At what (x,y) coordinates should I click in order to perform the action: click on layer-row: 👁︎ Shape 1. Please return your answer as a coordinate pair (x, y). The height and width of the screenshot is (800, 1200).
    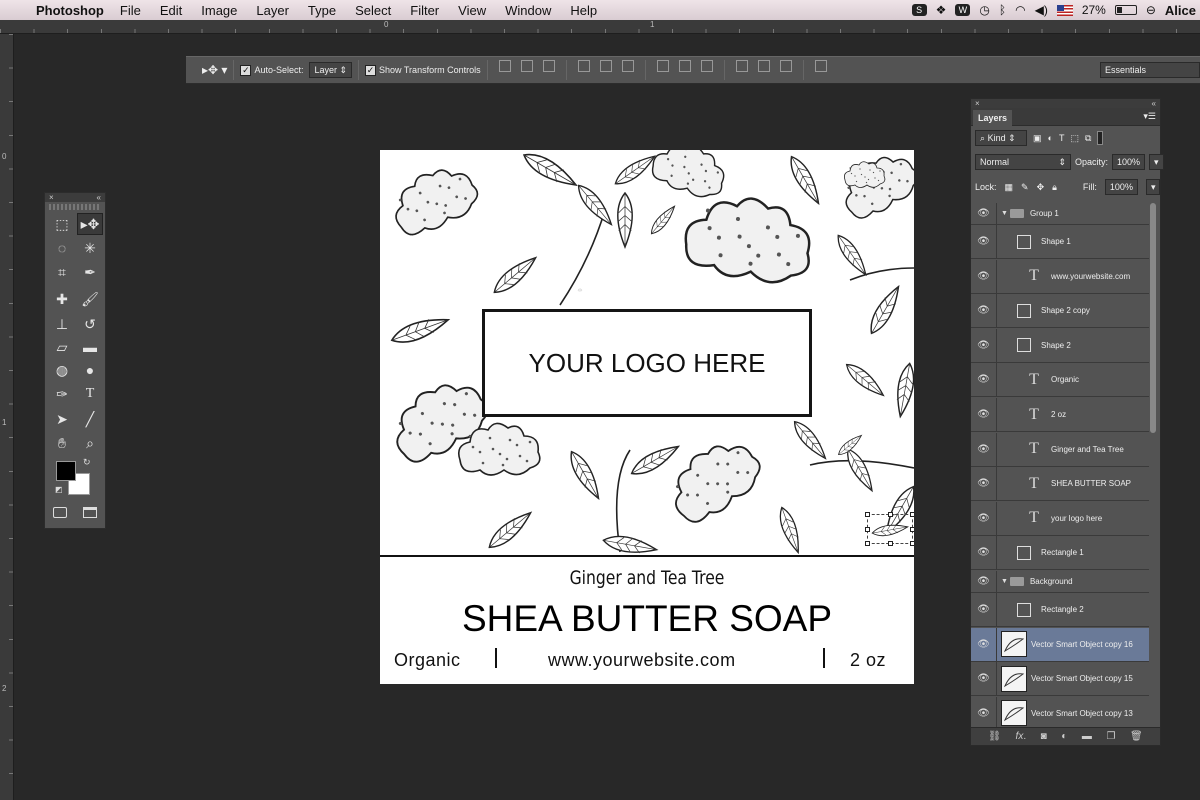
    Looking at the image, I should click on (1060, 242).